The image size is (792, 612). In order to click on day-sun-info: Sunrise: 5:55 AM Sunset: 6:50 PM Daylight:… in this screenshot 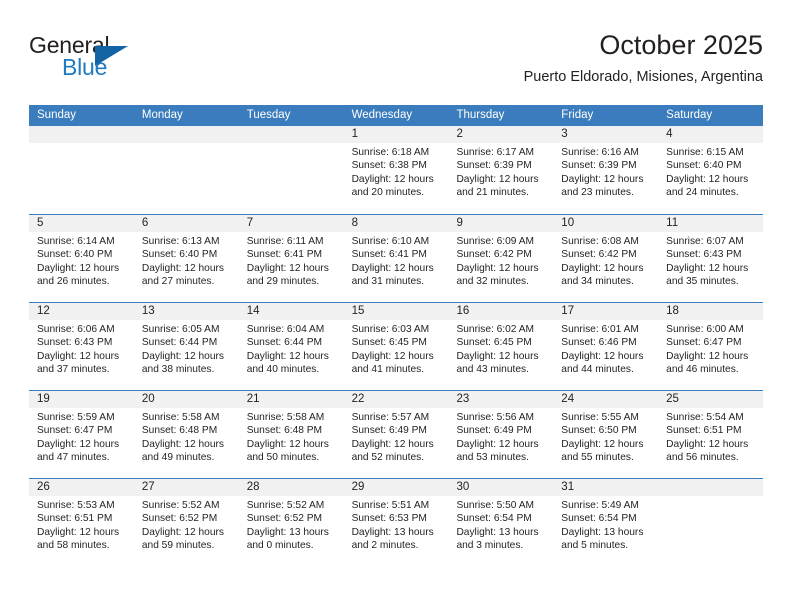, I will do `click(605, 436)`.